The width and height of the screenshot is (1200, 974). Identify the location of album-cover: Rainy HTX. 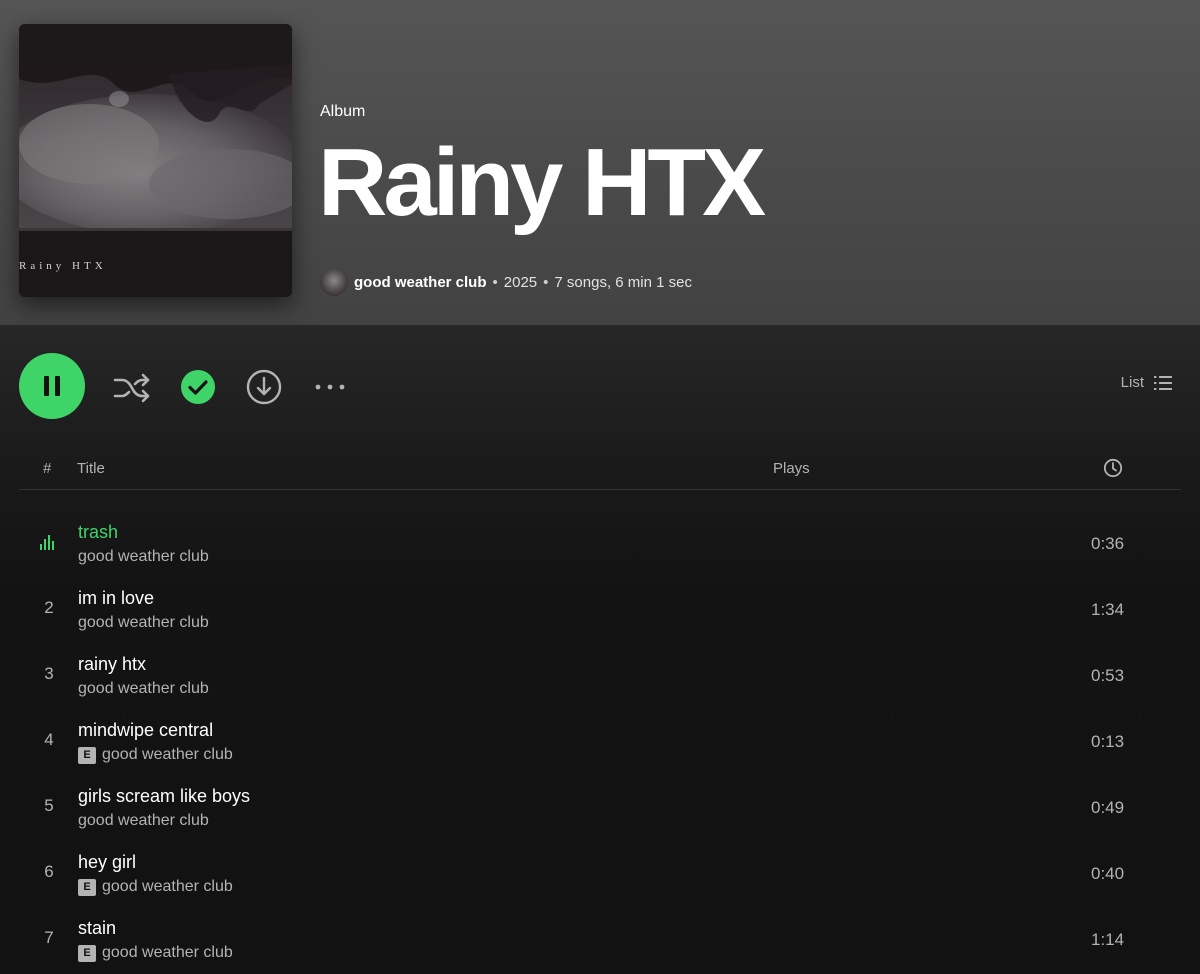
(155, 160).